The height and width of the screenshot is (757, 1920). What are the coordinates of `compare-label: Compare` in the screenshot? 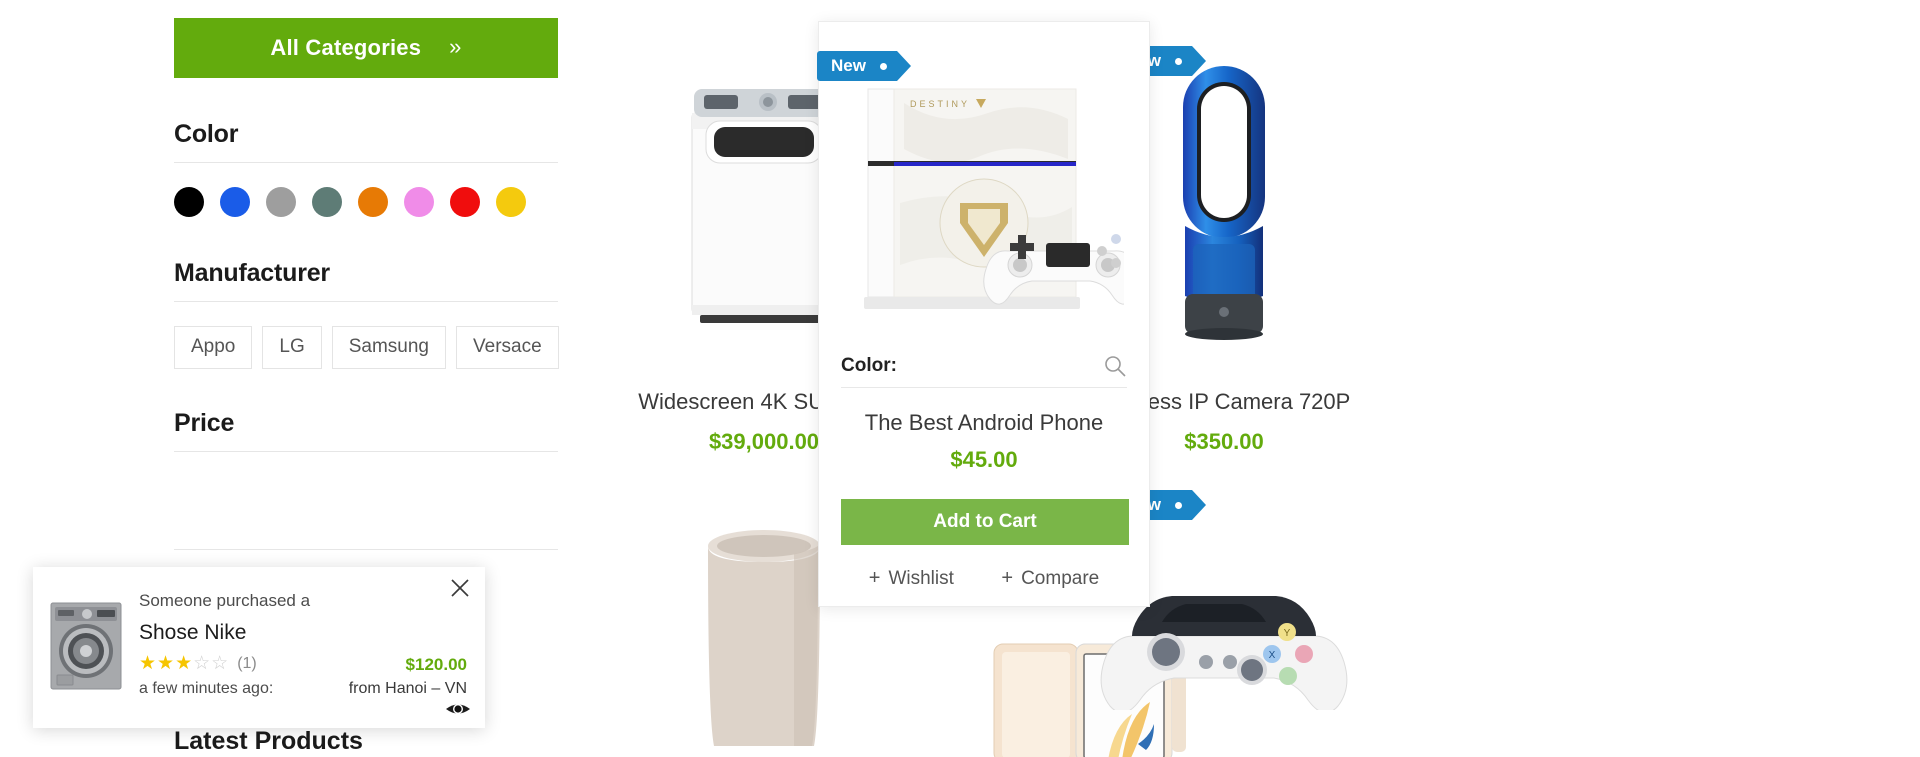 It's located at (1060, 578).